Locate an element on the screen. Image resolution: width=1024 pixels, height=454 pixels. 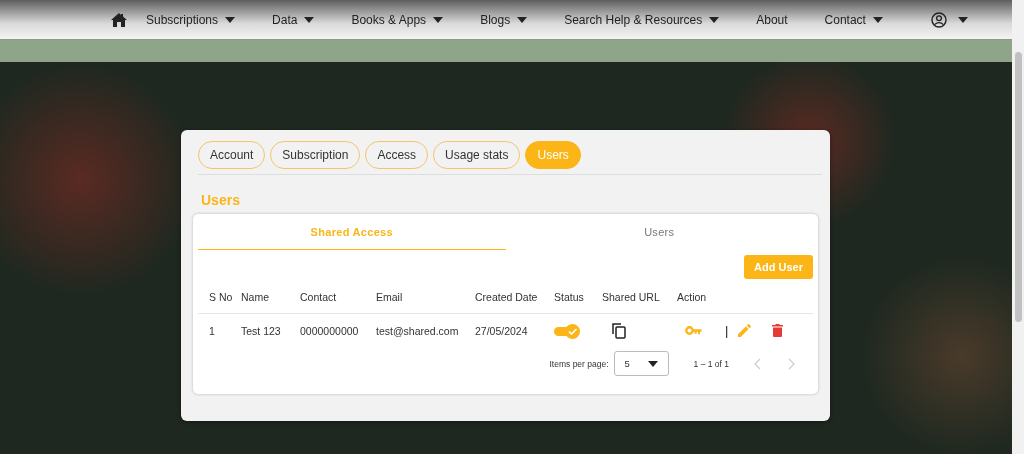
items-per-page-label: Items per page: is located at coordinates (579, 363).